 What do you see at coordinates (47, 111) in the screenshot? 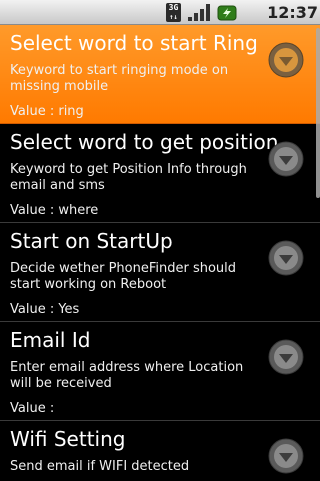
I see `pref-value: Value : ring` at bounding box center [47, 111].